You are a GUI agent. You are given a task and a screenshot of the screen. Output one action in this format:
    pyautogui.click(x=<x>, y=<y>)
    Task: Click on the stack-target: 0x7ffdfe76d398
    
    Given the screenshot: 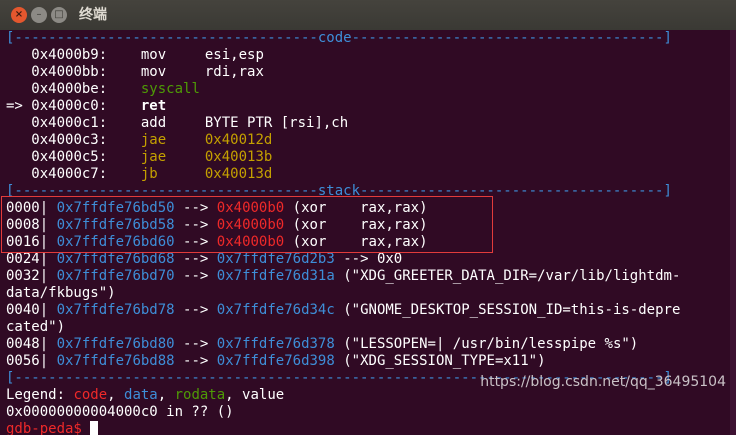 What is the action you would take?
    pyautogui.click(x=275, y=361)
    